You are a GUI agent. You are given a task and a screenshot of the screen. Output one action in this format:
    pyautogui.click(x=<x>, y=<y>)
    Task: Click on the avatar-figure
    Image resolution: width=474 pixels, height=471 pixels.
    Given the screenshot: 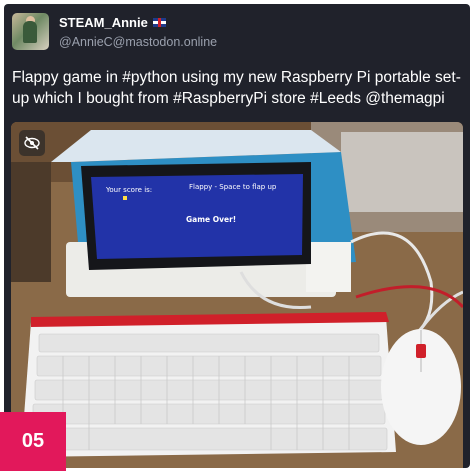 What is the action you would take?
    pyautogui.click(x=30, y=32)
    